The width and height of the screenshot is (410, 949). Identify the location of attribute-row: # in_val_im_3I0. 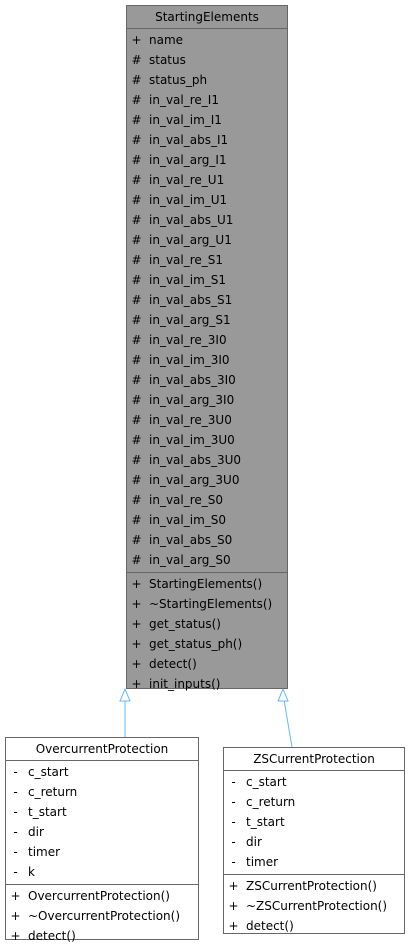
(207, 360).